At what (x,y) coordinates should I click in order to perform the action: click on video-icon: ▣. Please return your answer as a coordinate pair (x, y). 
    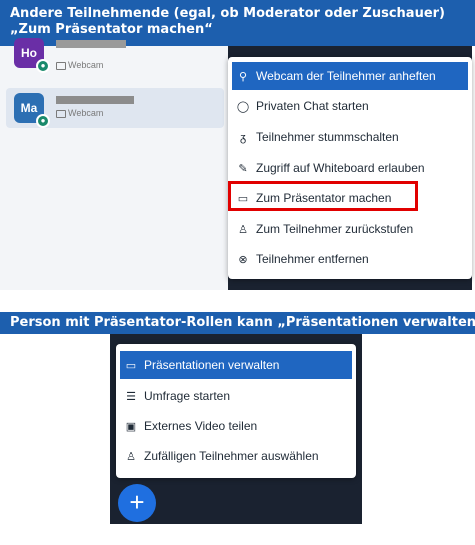
    Looking at the image, I should click on (131, 427).